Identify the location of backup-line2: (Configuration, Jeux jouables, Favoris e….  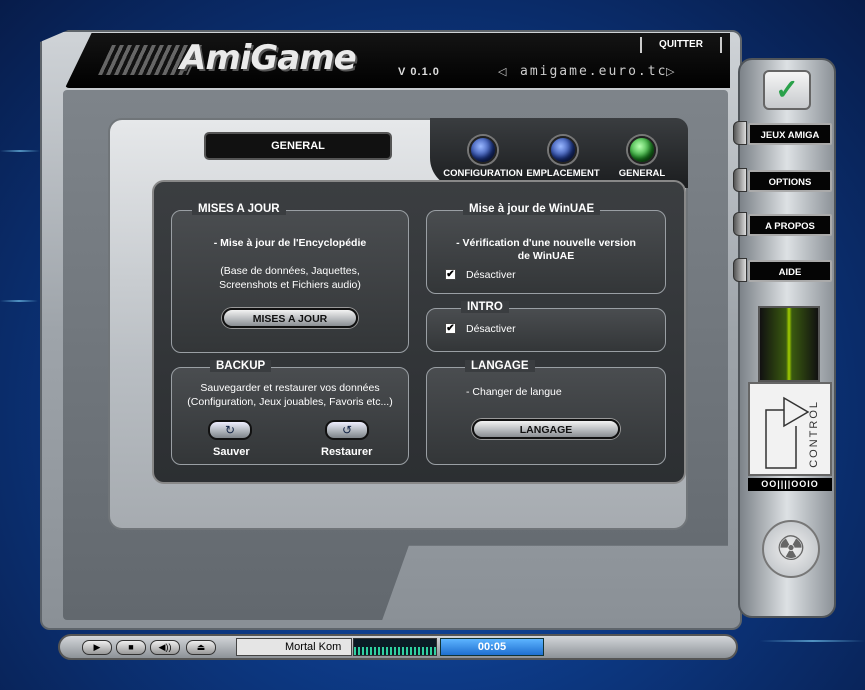
(290, 402).